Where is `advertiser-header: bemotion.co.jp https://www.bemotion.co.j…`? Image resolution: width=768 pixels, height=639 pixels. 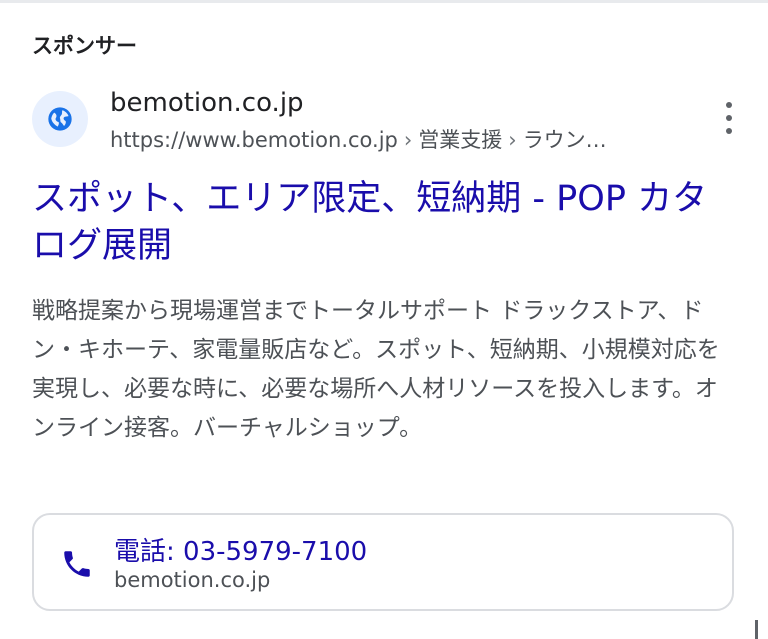
advertiser-header: bemotion.co.jp https://www.bemotion.co.j… is located at coordinates (388, 120).